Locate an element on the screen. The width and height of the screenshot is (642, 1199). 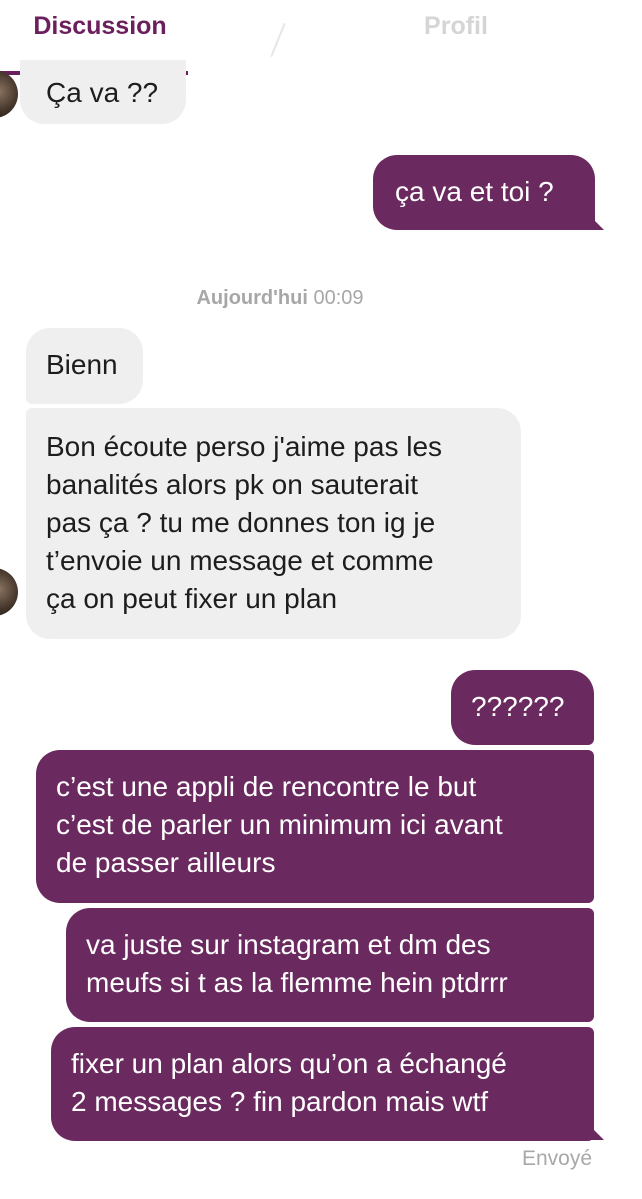
message-text: Bienn is located at coordinates (82, 364).